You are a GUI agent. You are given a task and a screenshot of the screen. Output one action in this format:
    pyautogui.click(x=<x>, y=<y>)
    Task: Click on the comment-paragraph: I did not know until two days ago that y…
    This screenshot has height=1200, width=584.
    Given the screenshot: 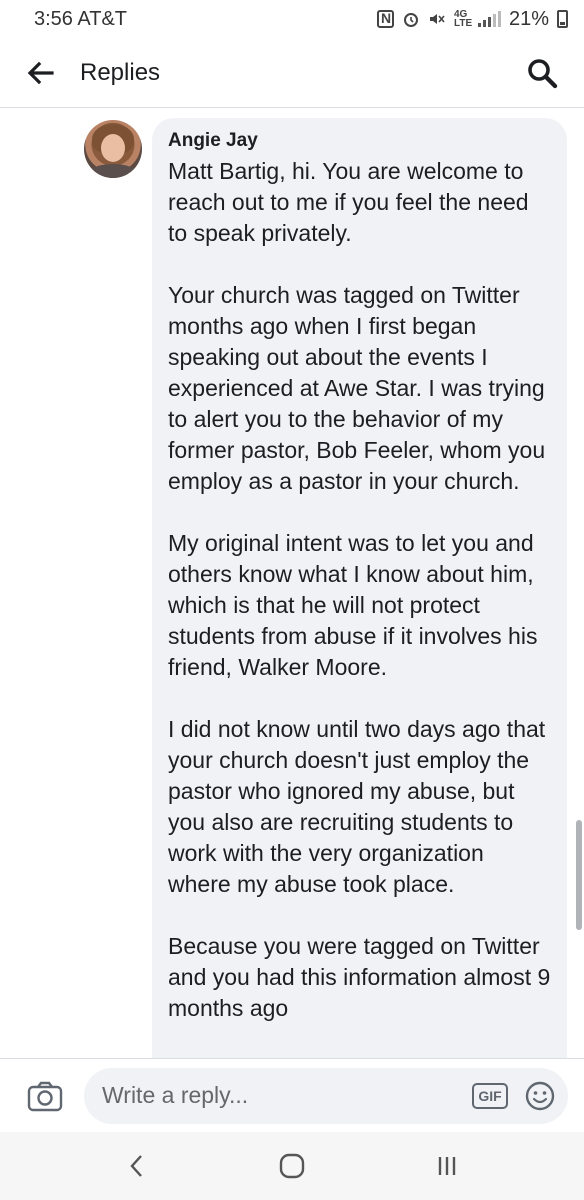 What is the action you would take?
    pyautogui.click(x=357, y=806)
    